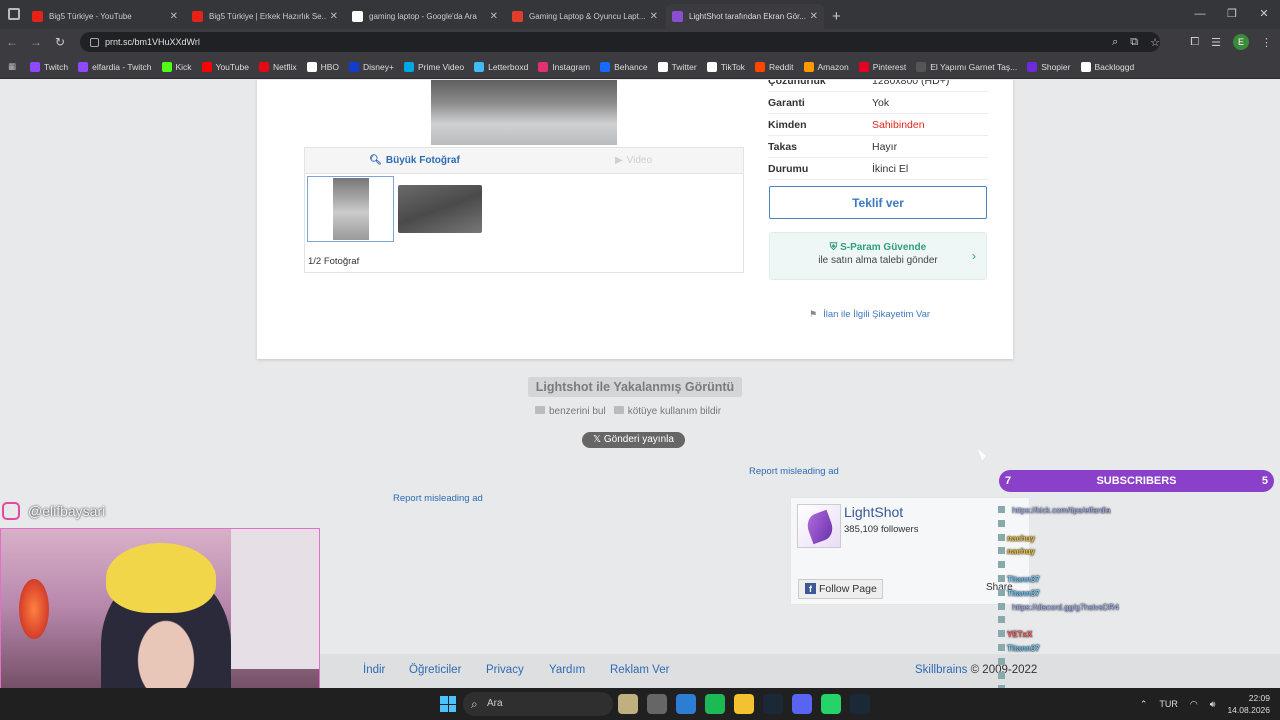 The image size is (1280, 720). I want to click on bookmark-item: TikTok, so click(725, 66).